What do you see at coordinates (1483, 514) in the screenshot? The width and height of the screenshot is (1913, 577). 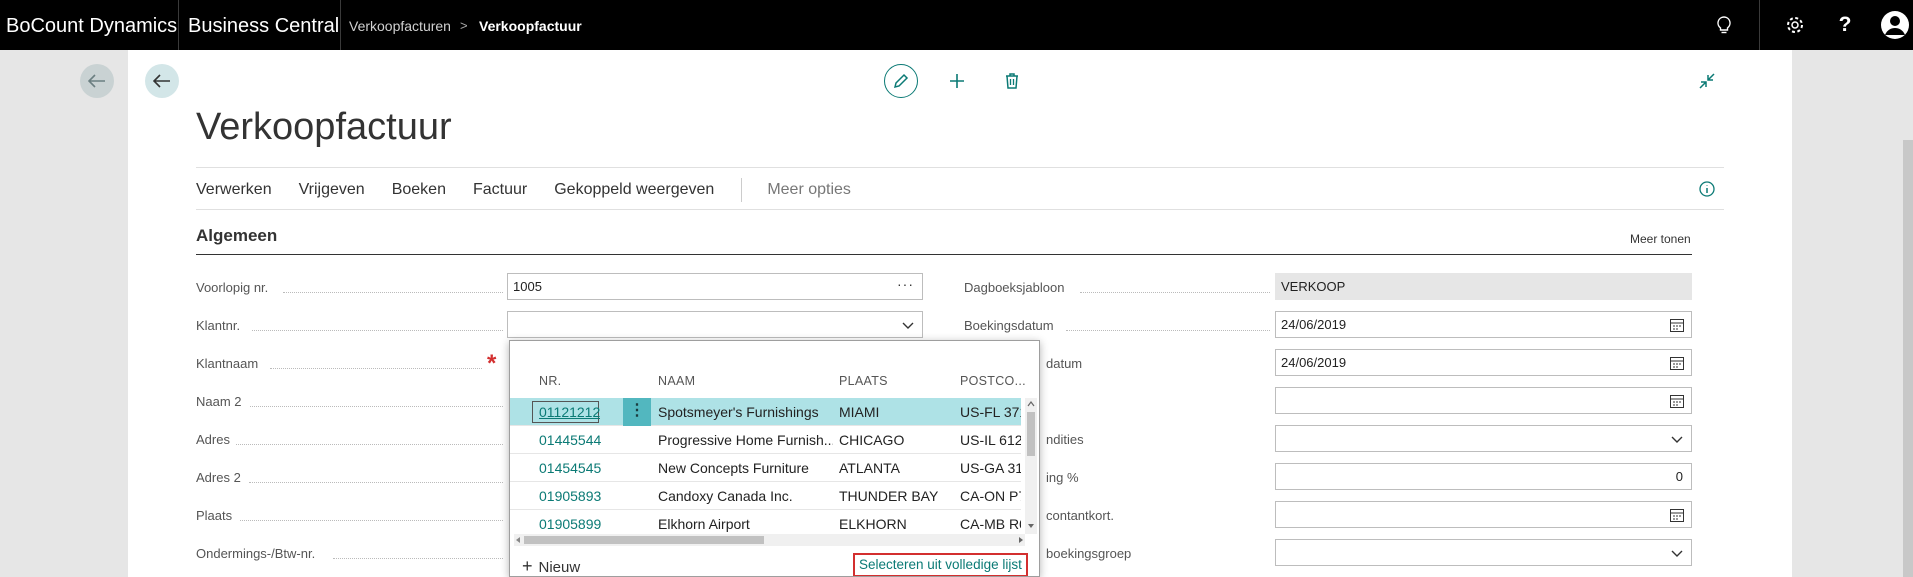 I see `contantkort-input` at bounding box center [1483, 514].